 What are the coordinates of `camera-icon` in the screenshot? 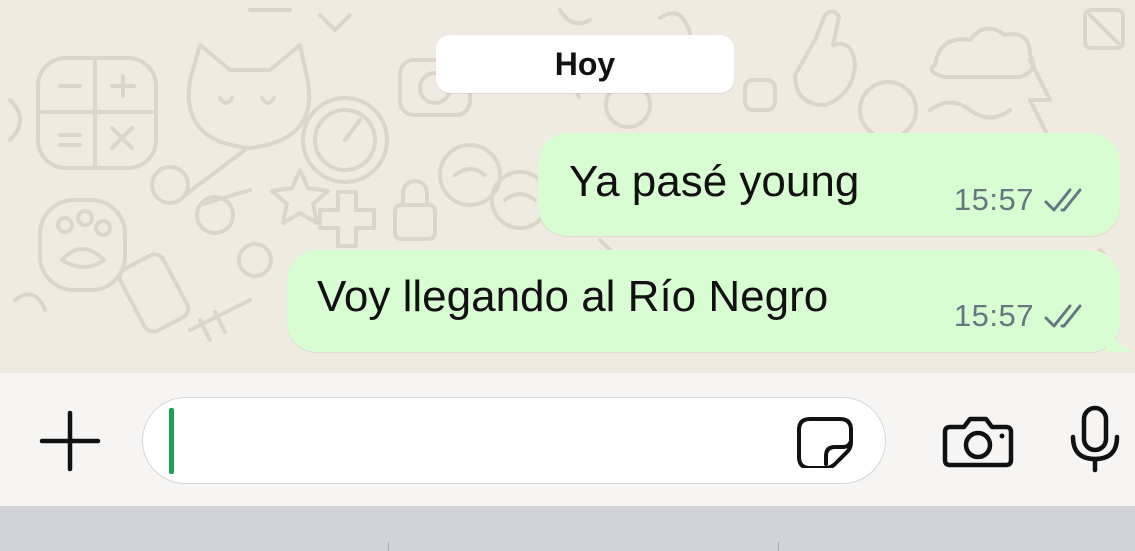 It's located at (978, 442).